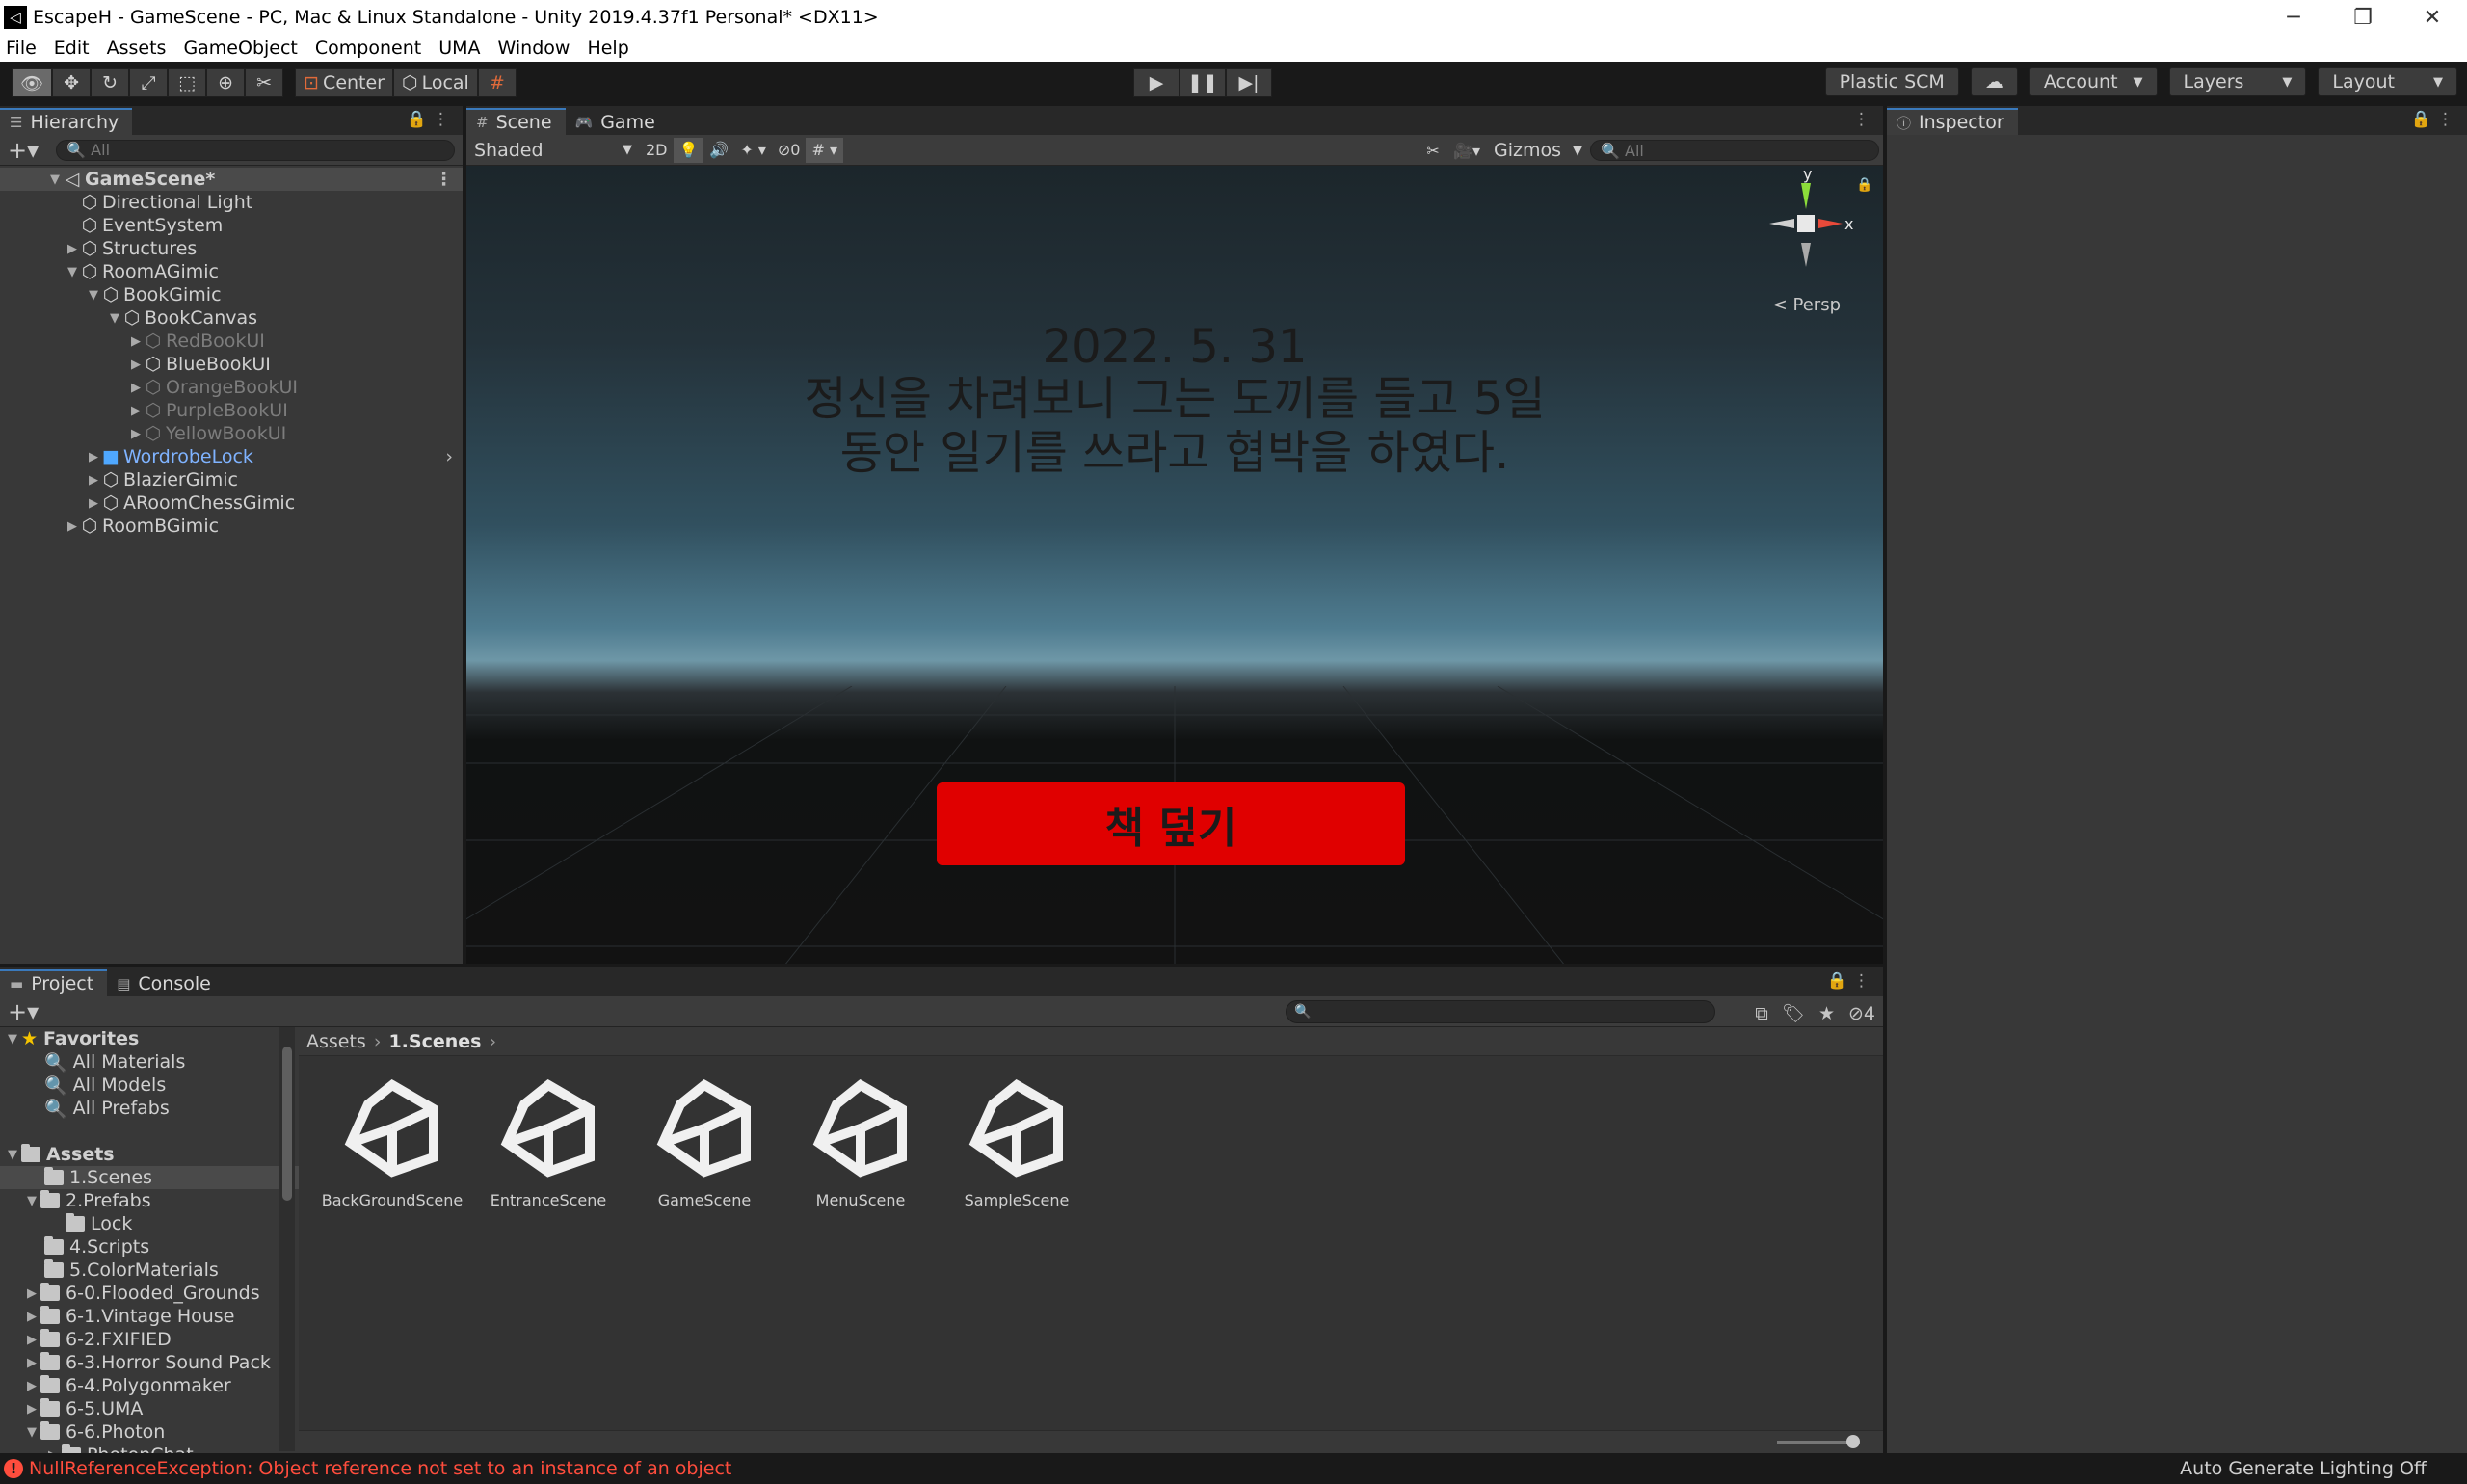 The height and width of the screenshot is (1484, 2467). I want to click on gizmo-neg-x-axis, so click(1781, 223).